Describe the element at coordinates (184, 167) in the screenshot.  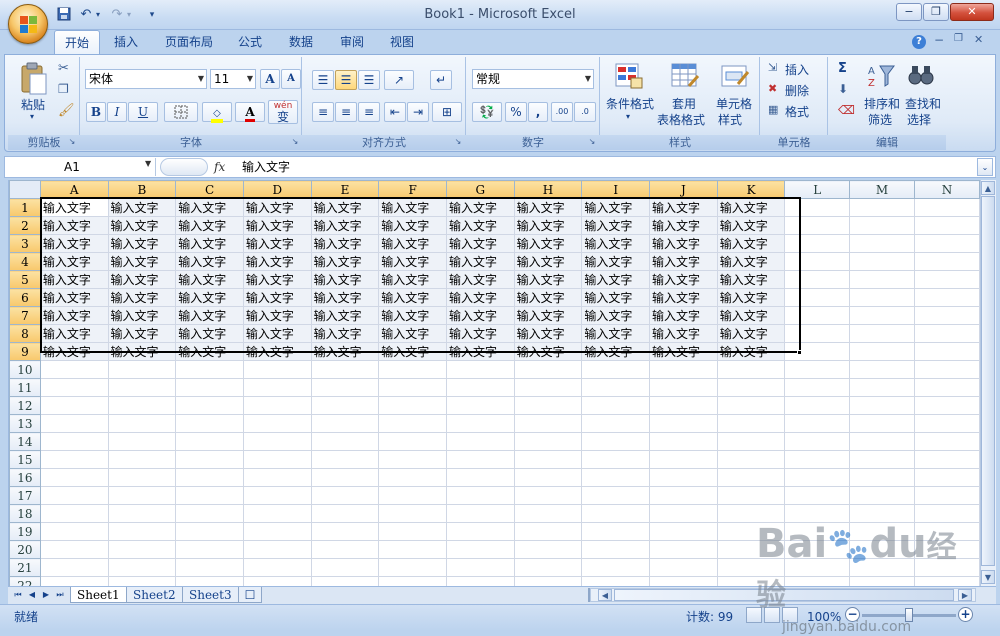
I see `formula-bar-splitter` at that location.